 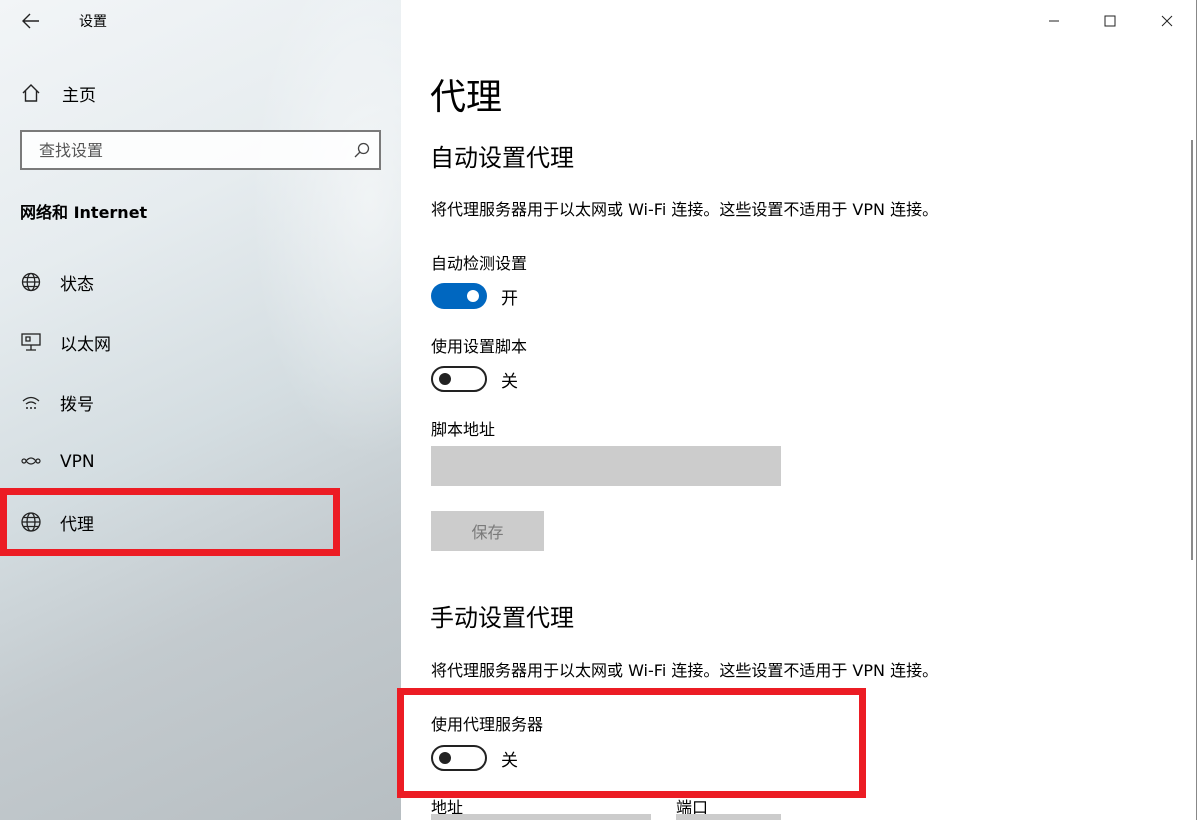 What do you see at coordinates (31, 462) in the screenshot?
I see `vpn-icon` at bounding box center [31, 462].